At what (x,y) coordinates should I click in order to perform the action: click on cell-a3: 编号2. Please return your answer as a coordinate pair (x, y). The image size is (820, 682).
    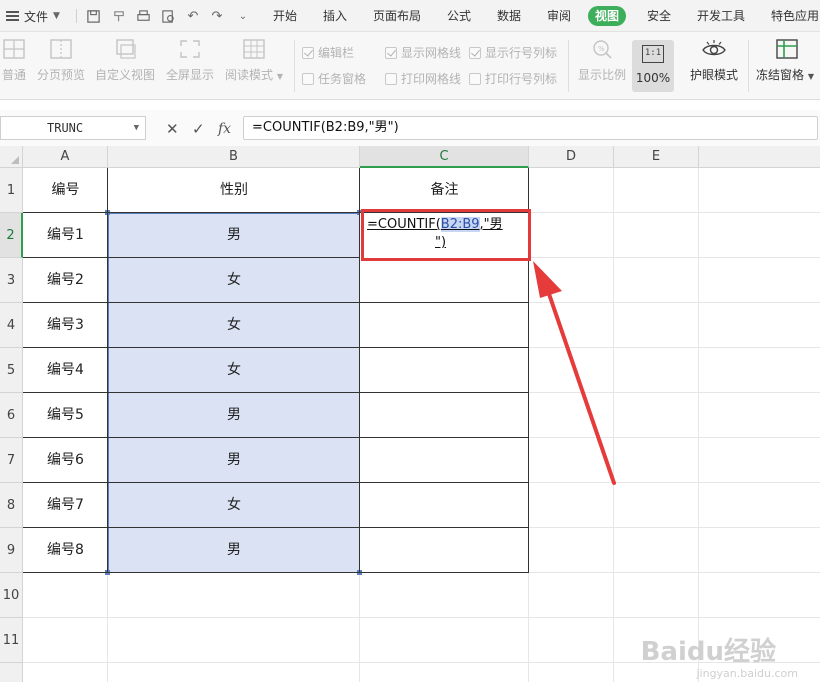
    Looking at the image, I should click on (65, 280).